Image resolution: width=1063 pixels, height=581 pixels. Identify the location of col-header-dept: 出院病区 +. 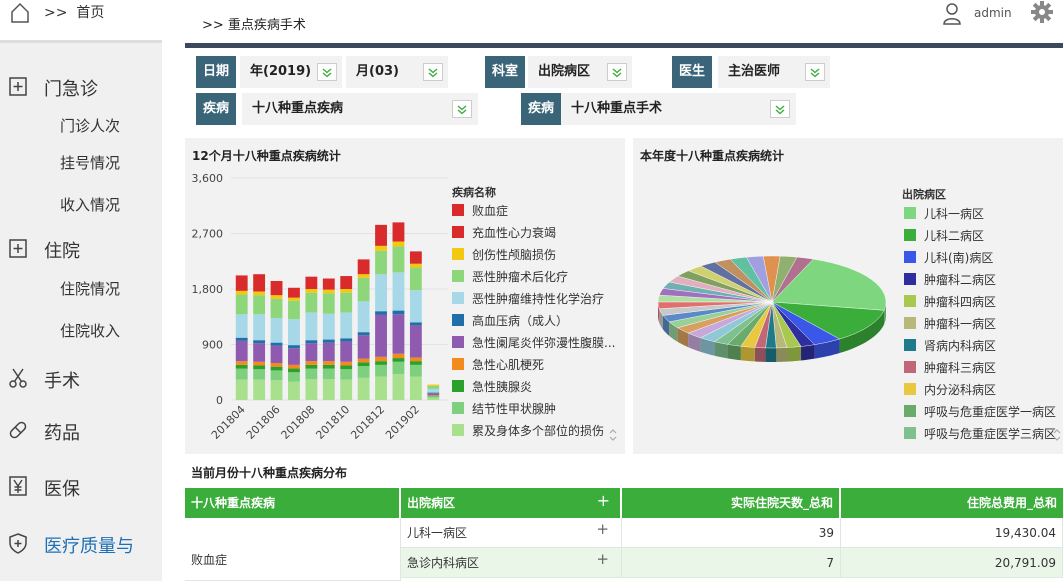
(510, 503).